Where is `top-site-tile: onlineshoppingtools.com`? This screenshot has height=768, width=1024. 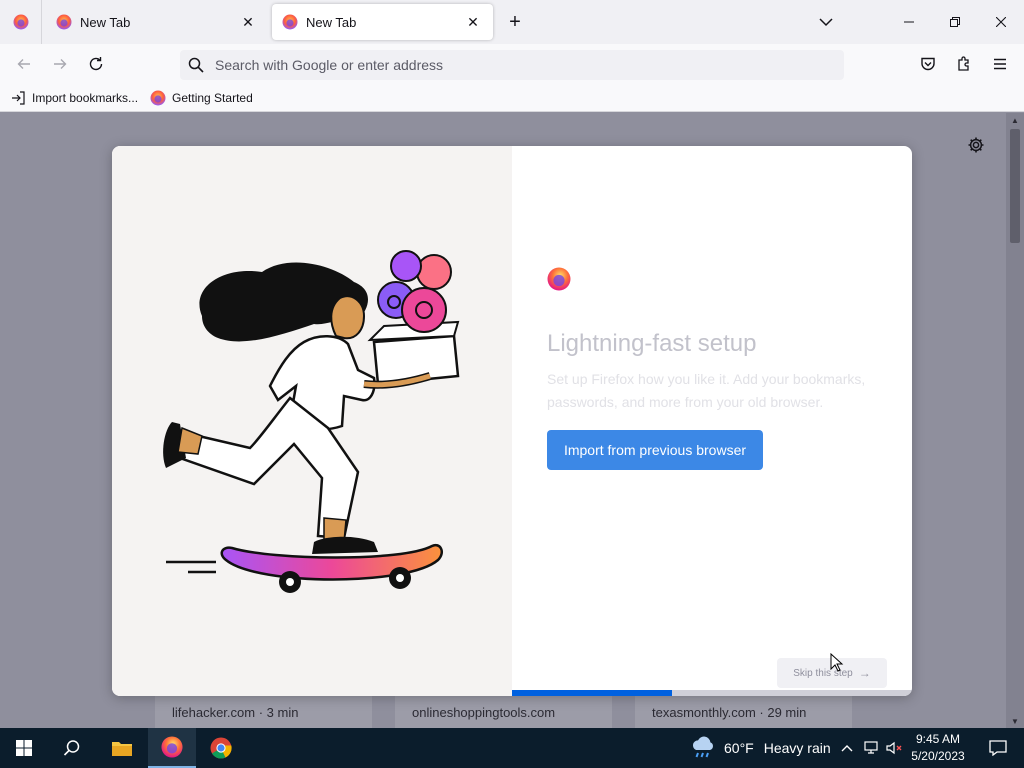 top-site-tile: onlineshoppingtools.com is located at coordinates (503, 710).